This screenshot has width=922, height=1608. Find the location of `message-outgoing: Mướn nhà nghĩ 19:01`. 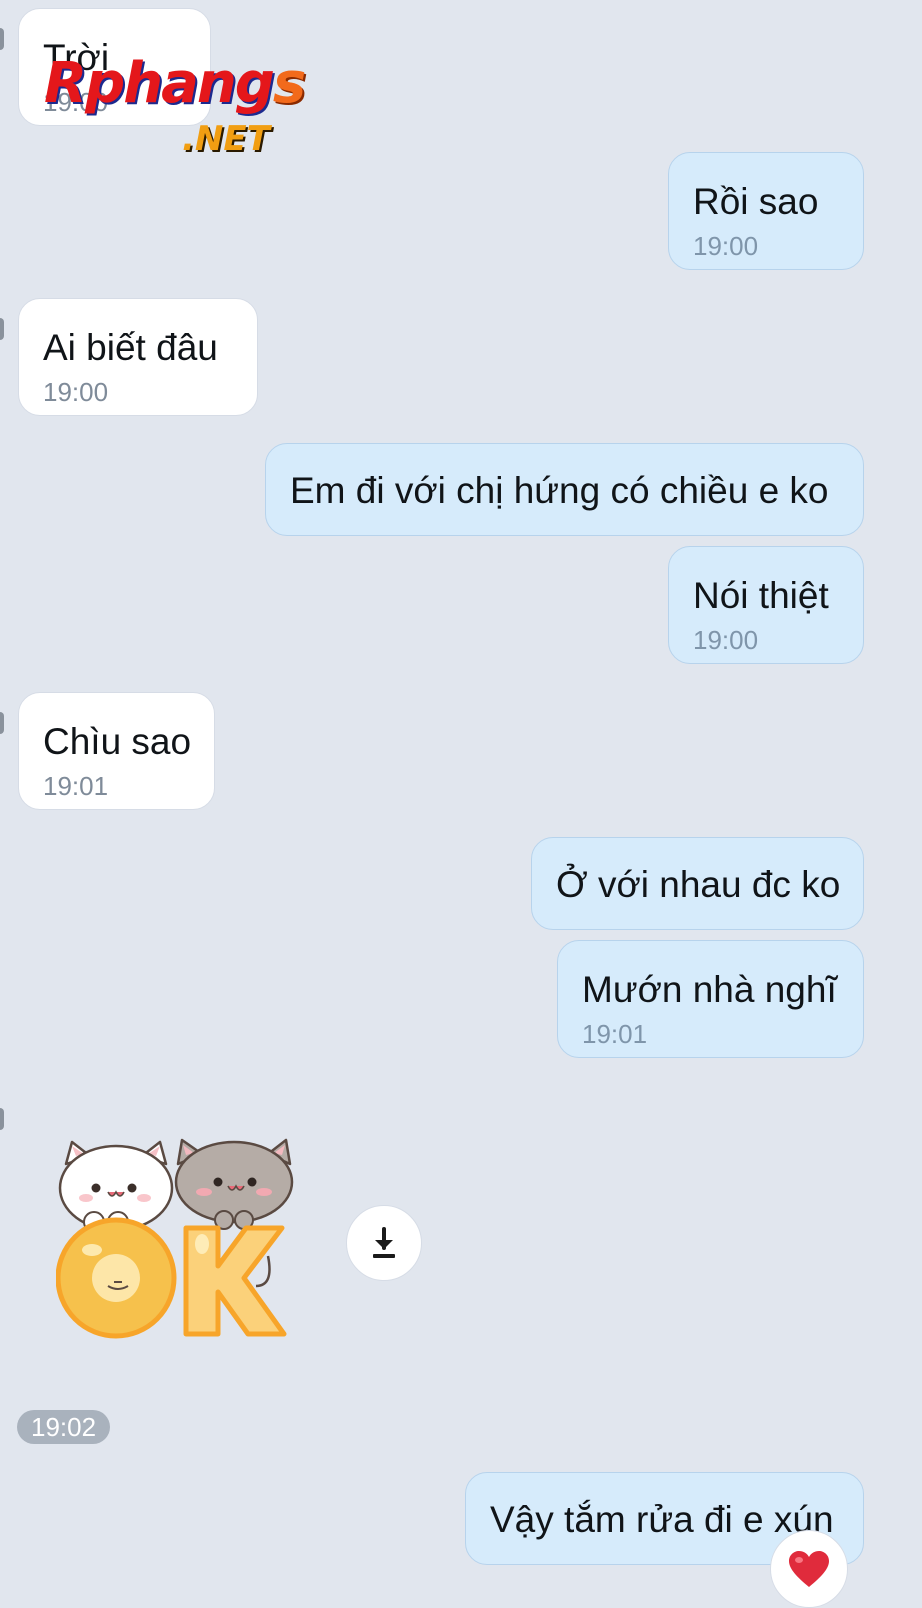

message-outgoing: Mướn nhà nghĩ 19:01 is located at coordinates (710, 999).